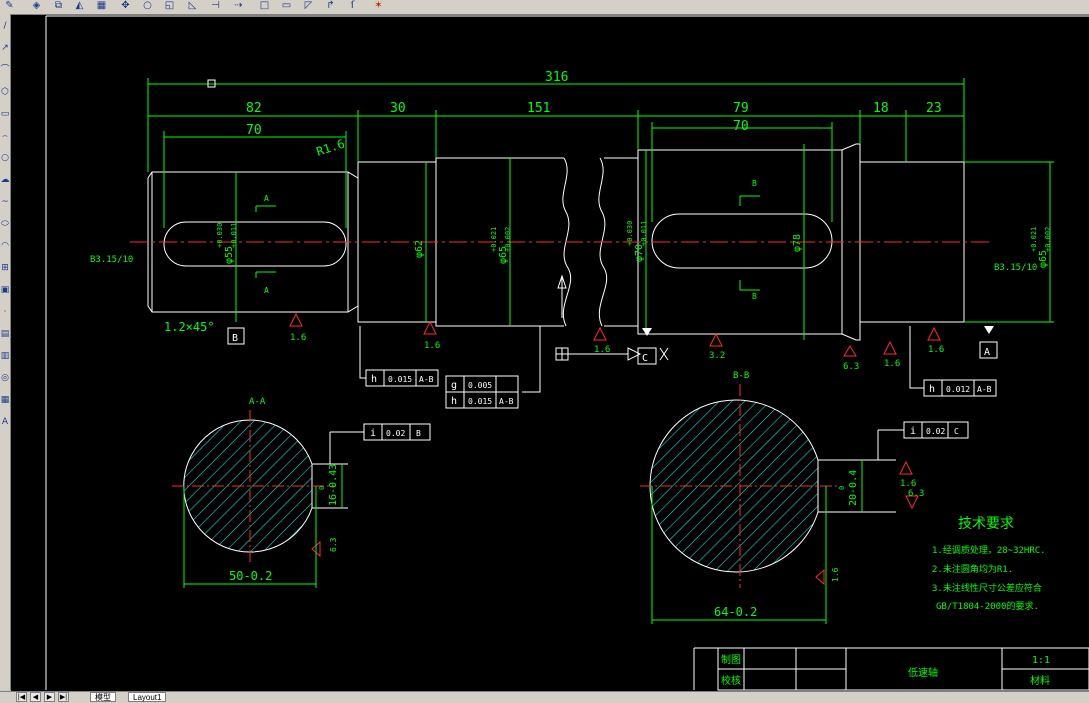 The height and width of the screenshot is (703, 1089). I want to click on nav-first-icon: |◀, so click(21, 697).